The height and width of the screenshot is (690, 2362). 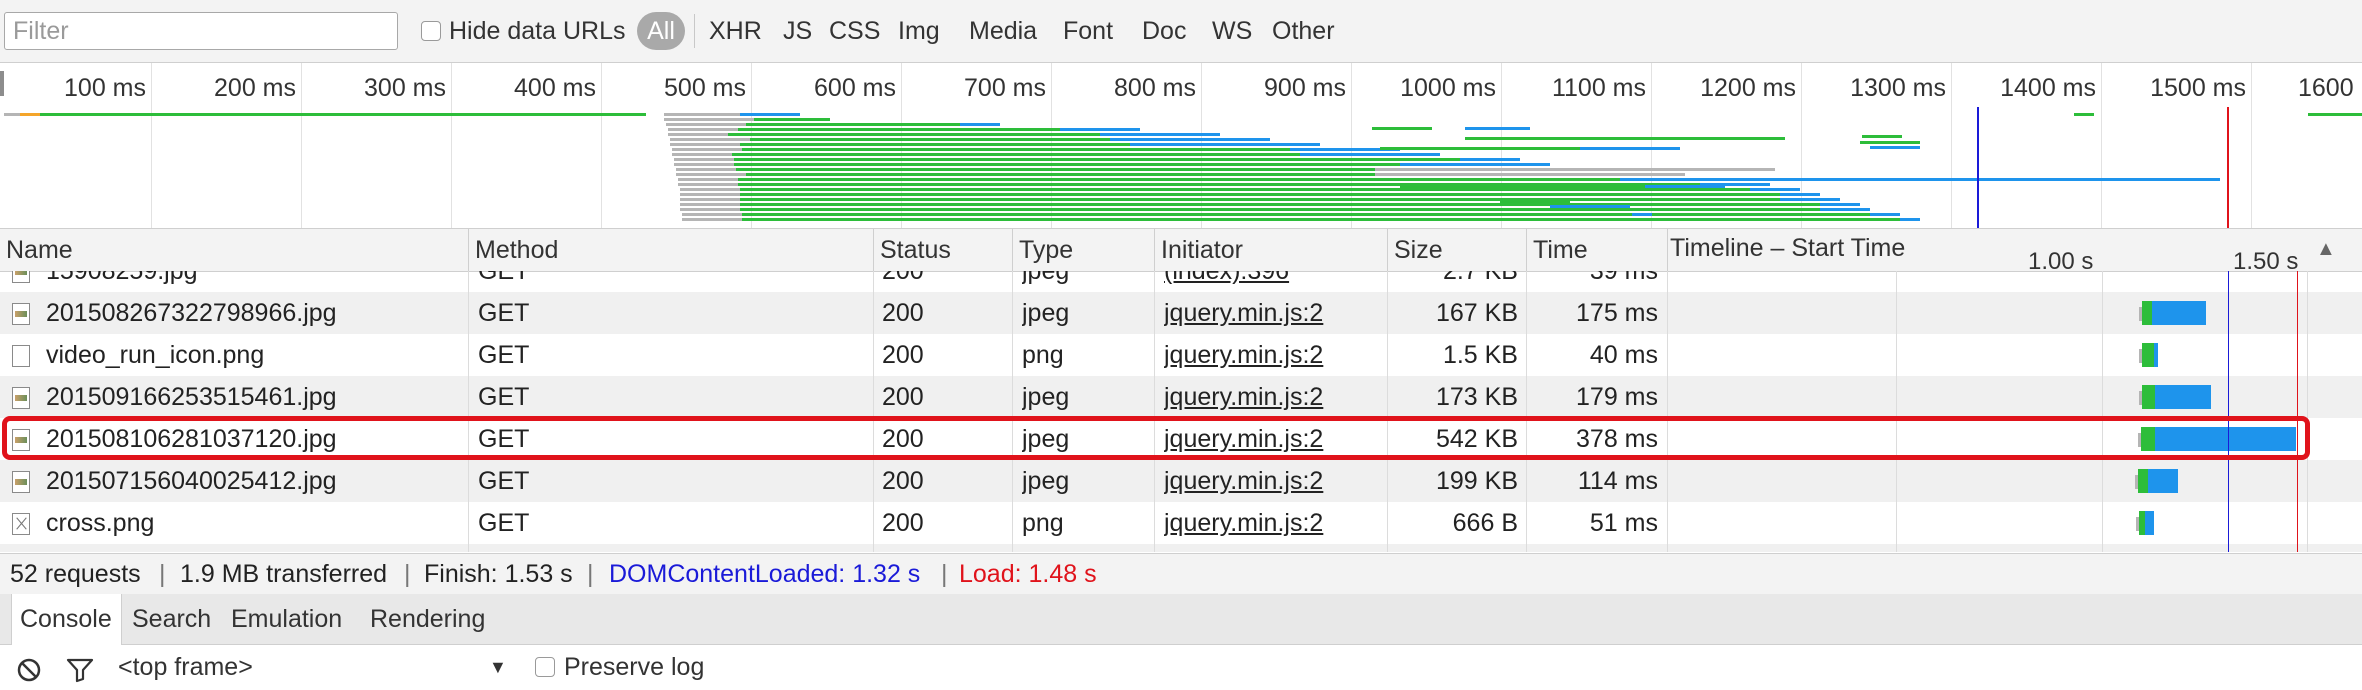 What do you see at coordinates (201, 31) in the screenshot?
I see `filter-input` at bounding box center [201, 31].